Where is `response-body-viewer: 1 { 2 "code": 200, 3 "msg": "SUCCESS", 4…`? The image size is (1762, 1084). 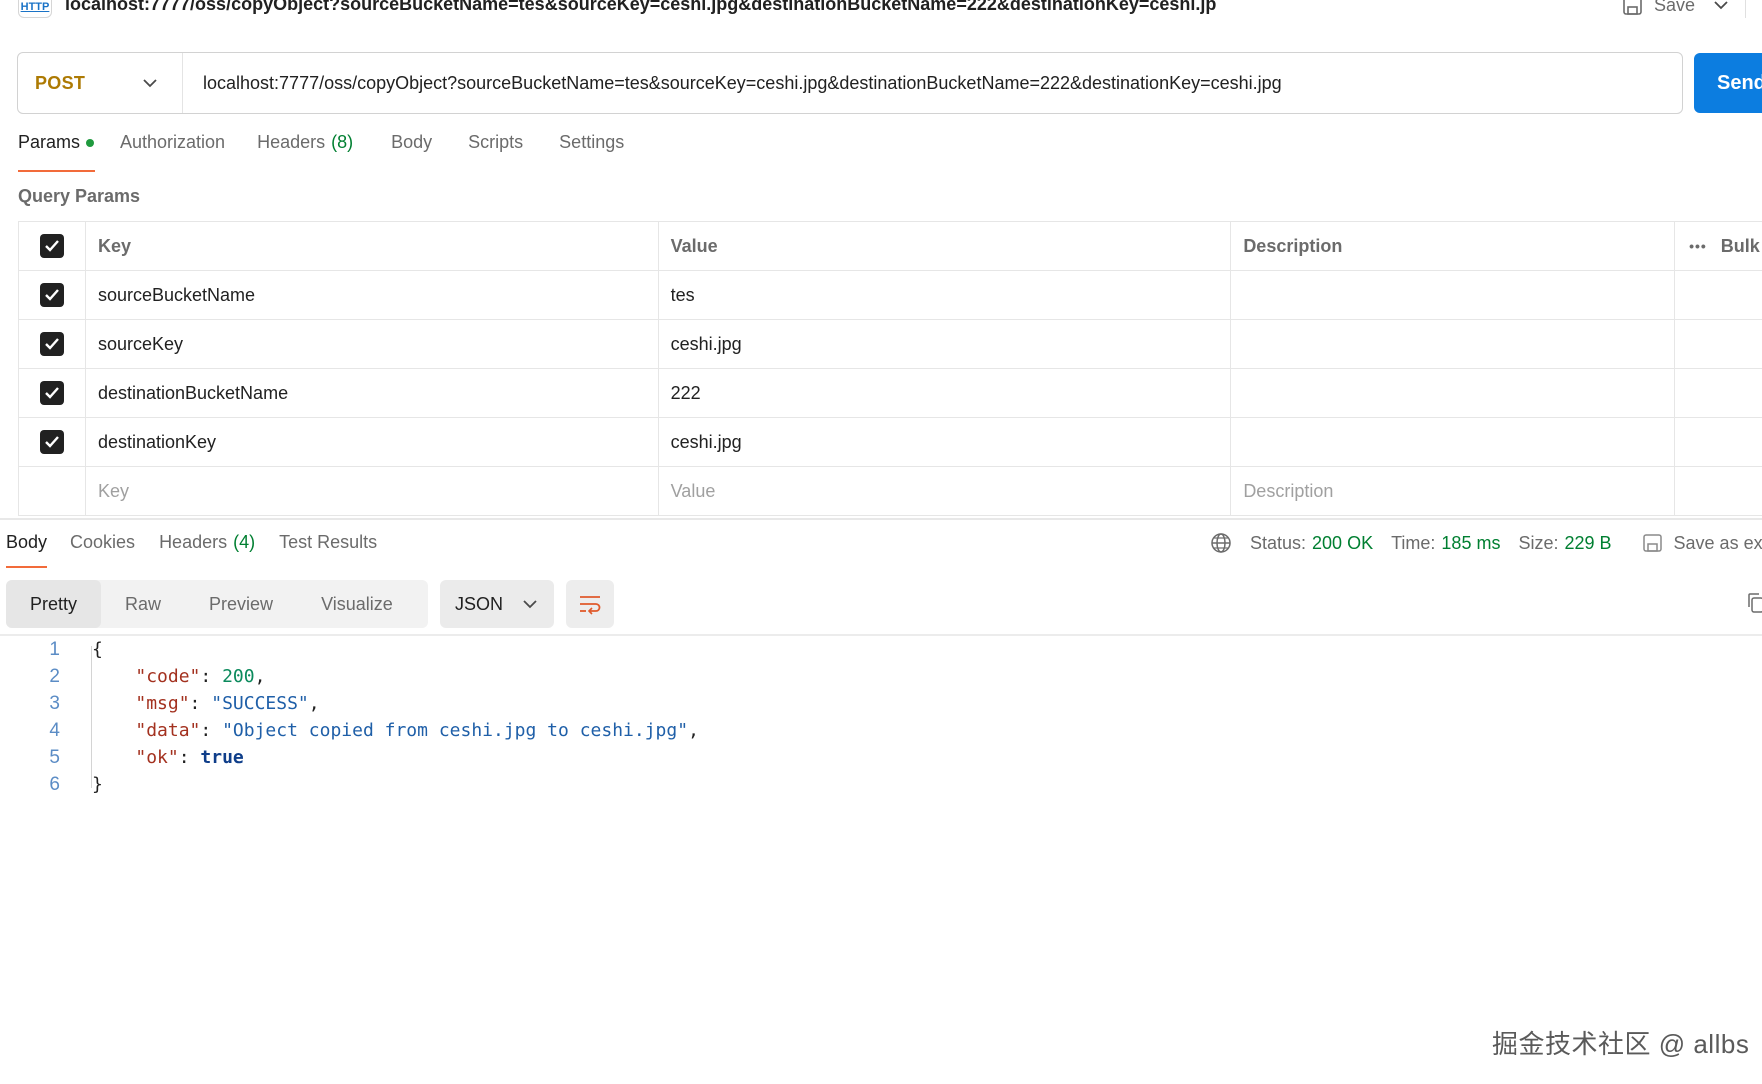 response-body-viewer: 1 { 2 "code": 200, 3 "msg": "SUCCESS", 4… is located at coordinates (349, 717).